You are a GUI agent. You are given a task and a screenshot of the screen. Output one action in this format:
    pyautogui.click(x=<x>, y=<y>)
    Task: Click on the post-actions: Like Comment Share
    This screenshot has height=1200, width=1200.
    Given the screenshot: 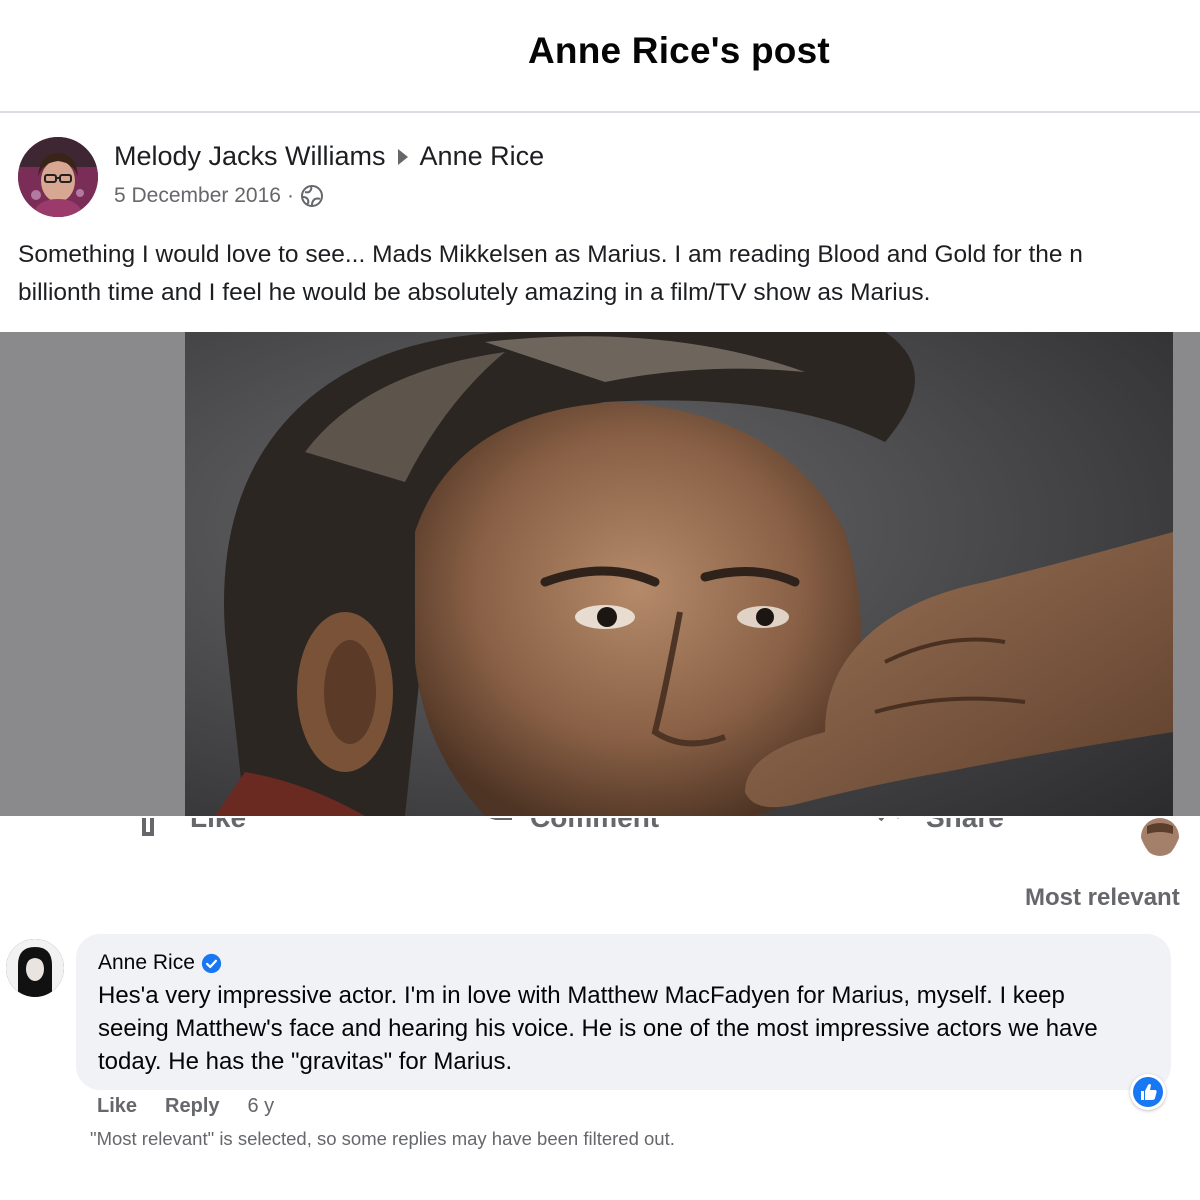 What is the action you would take?
    pyautogui.click(x=600, y=838)
    